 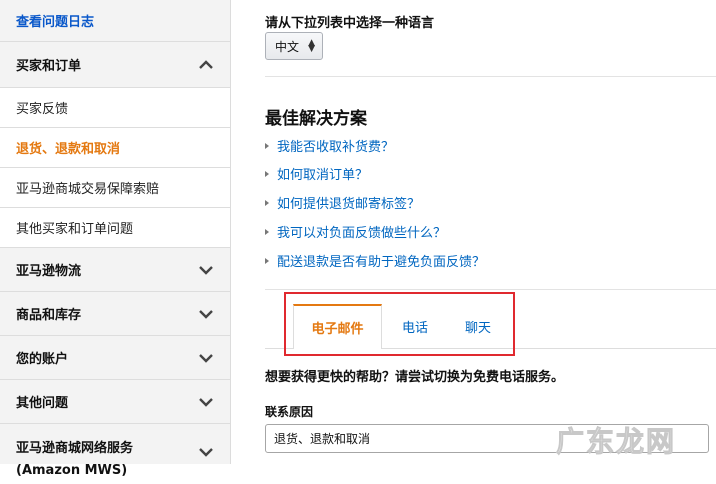 What do you see at coordinates (49, 66) in the screenshot?
I see `sidebar-section-label: 买家和订单` at bounding box center [49, 66].